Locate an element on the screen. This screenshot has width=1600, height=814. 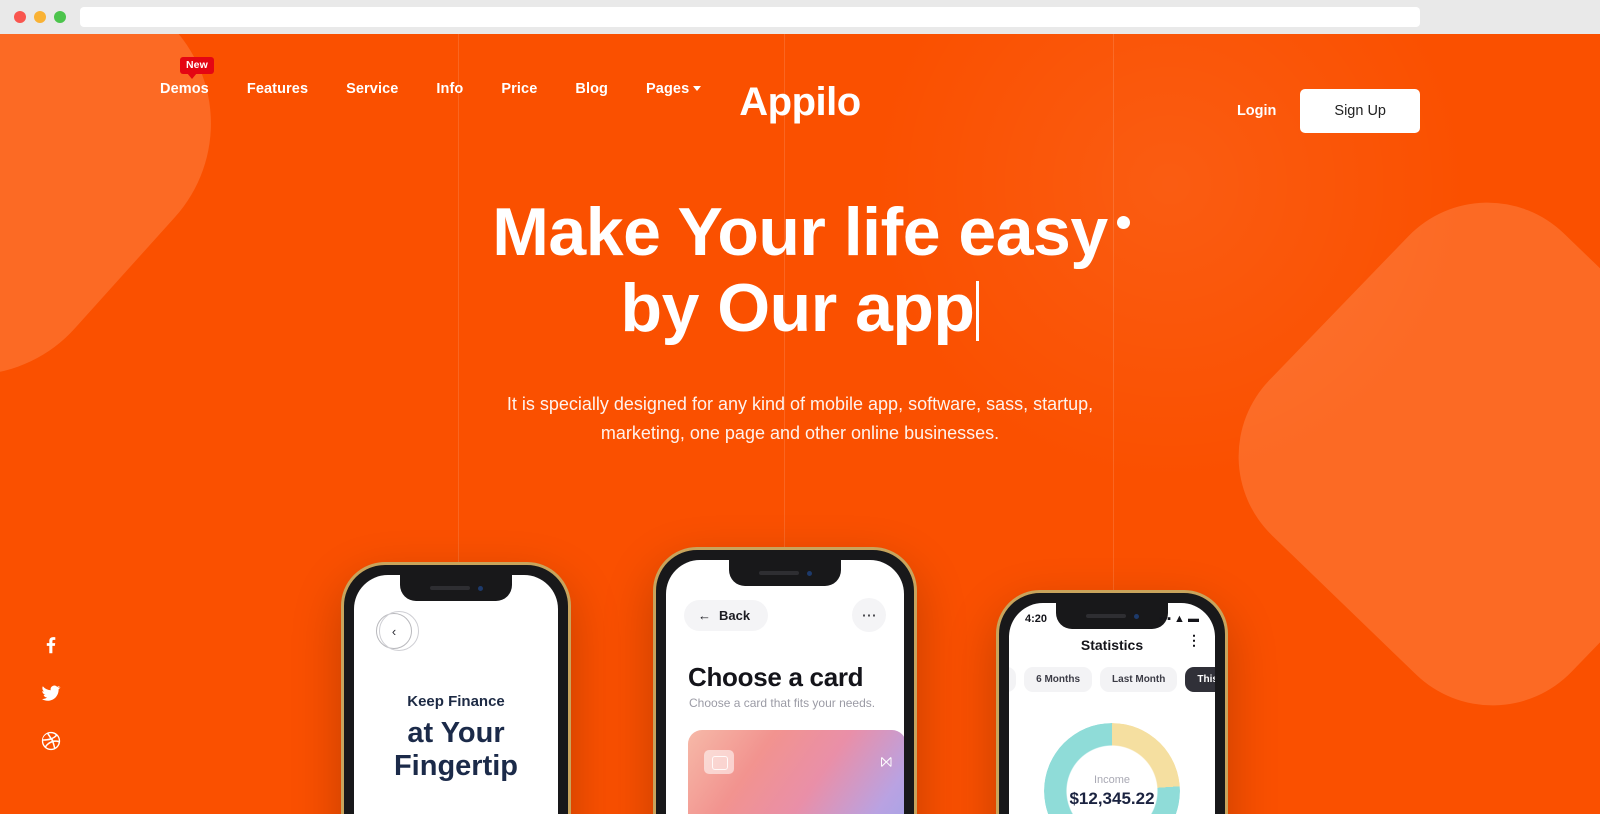
header-actions: Login Sign Up is located at coordinates (1328, 111).